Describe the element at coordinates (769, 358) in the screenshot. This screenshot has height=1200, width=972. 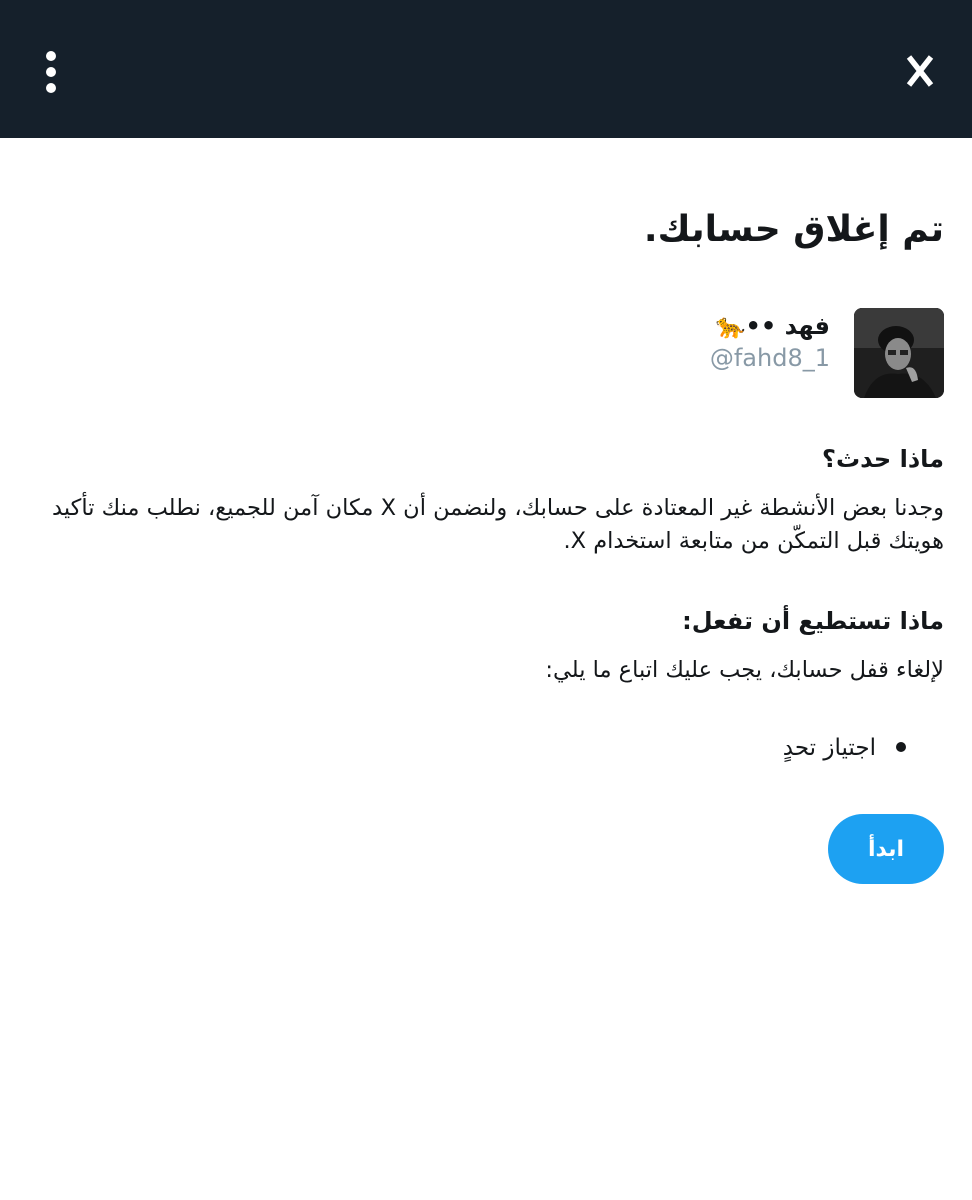
I see `user-handle: @fahd8_1` at that location.